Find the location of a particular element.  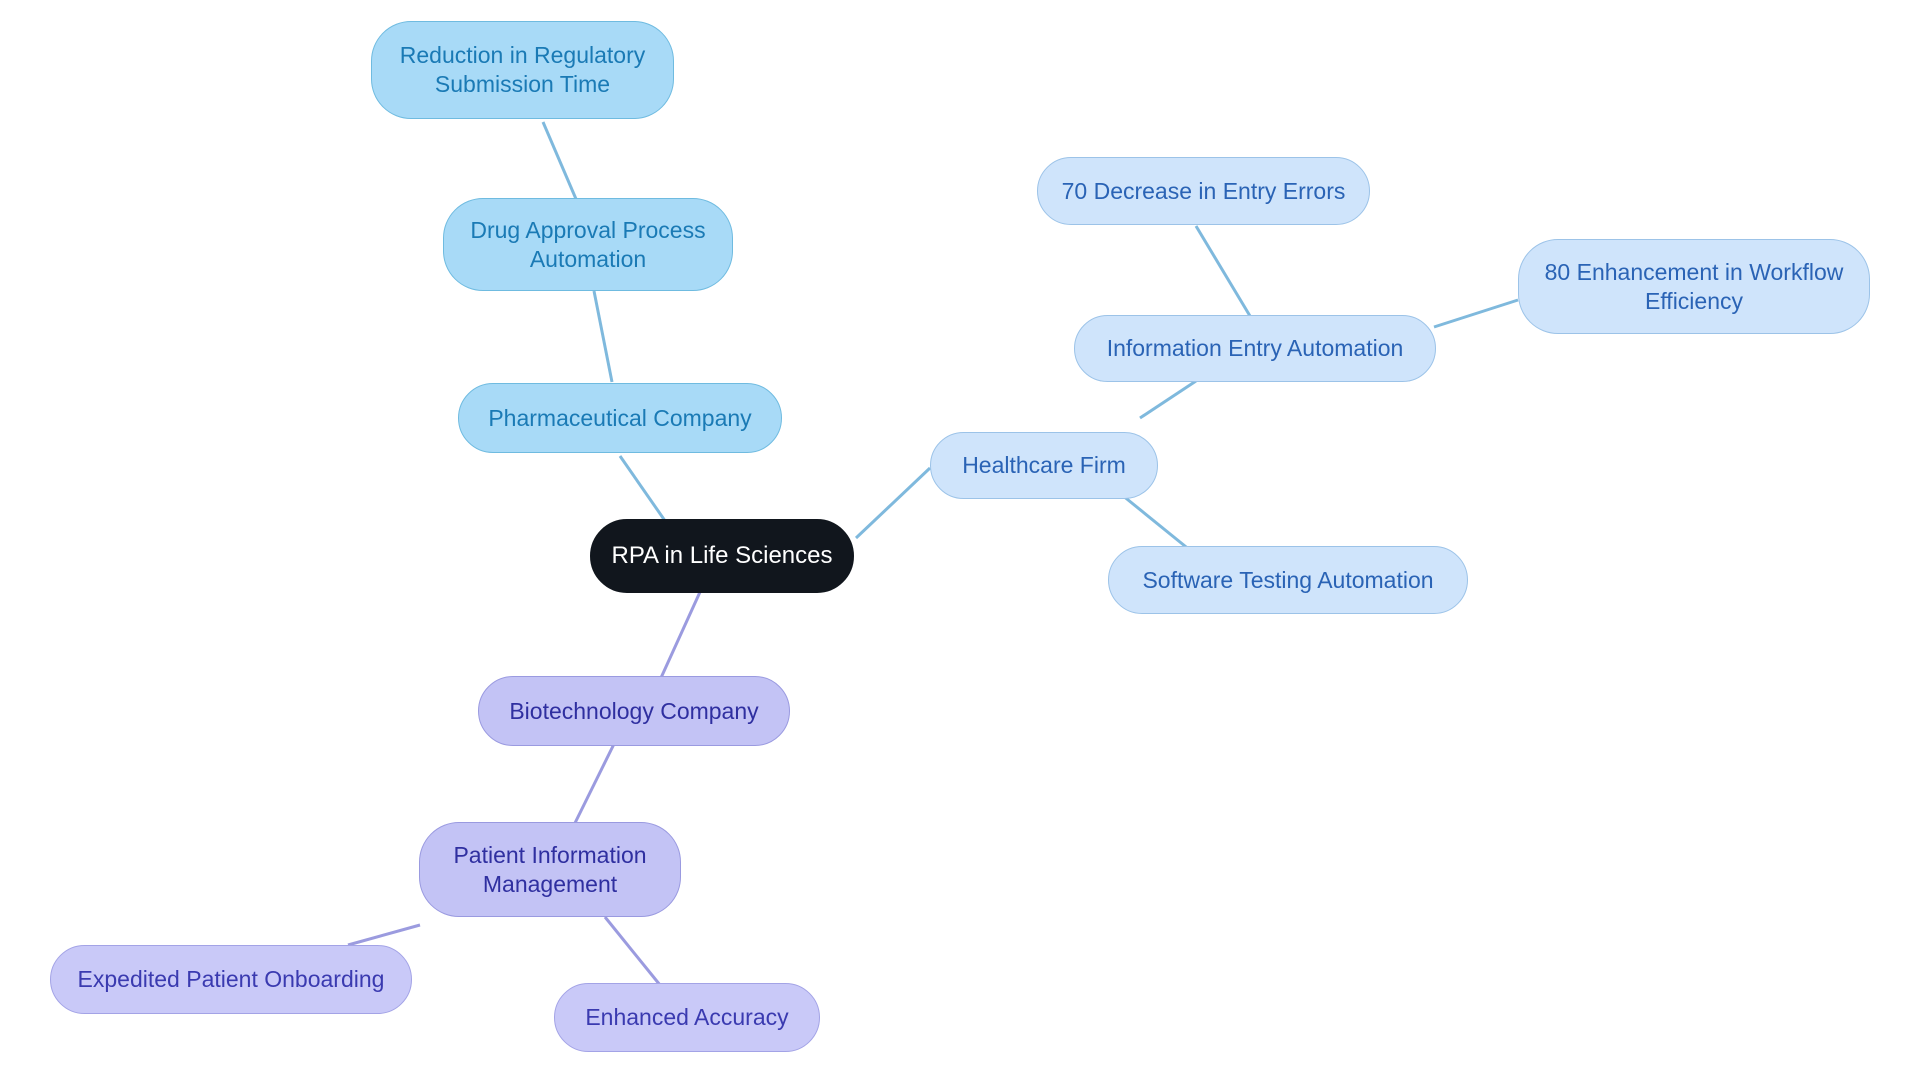

node-biotechnology-company: Biotechnology Company is located at coordinates (634, 711).